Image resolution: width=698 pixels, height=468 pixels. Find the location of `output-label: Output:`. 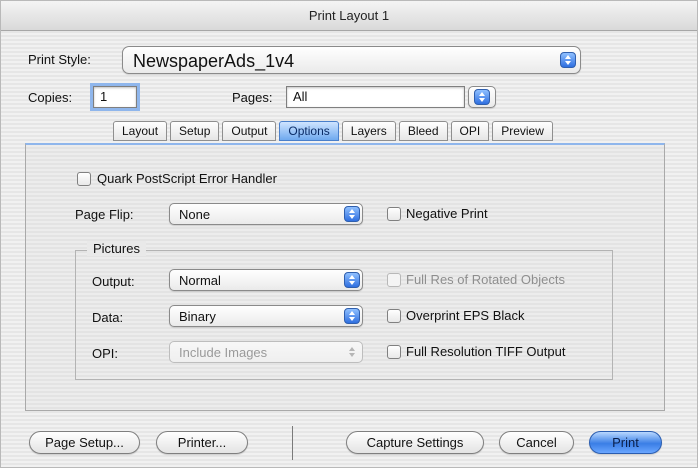

output-label: Output: is located at coordinates (113, 281).